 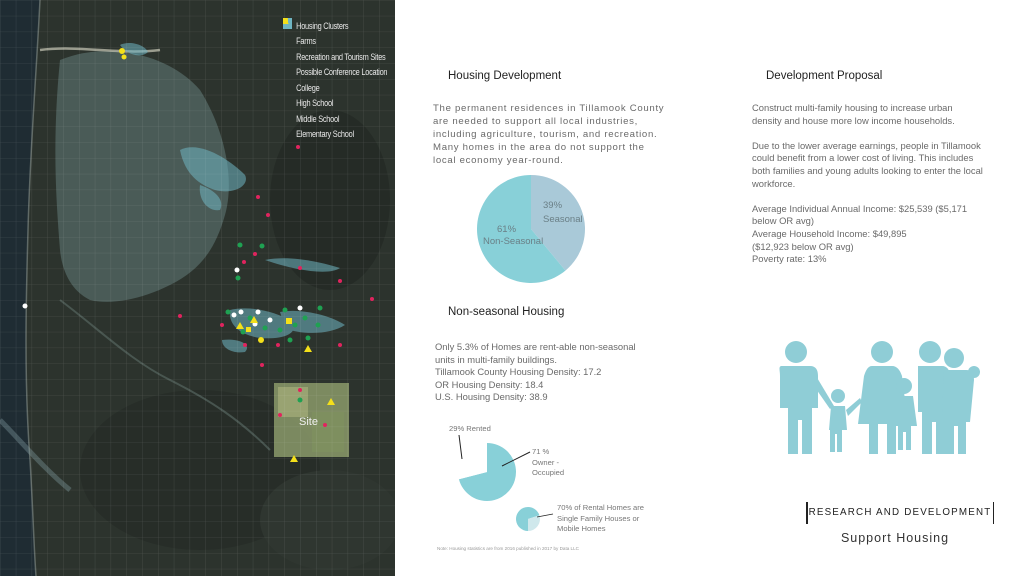 I want to click on family-figures, so click(x=879, y=397).